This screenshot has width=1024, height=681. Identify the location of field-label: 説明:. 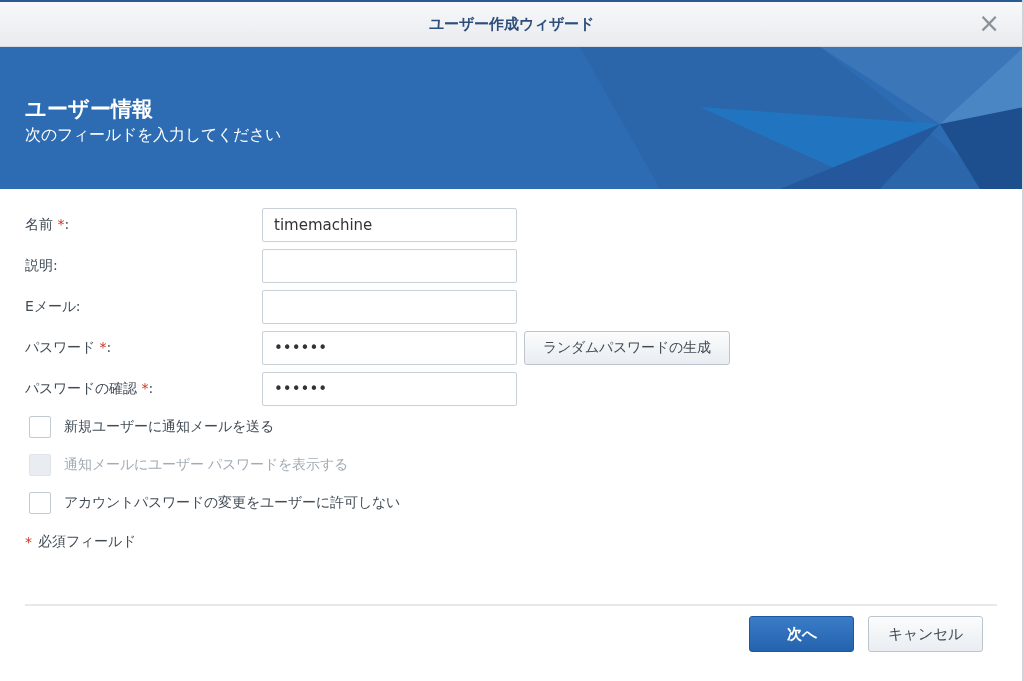
(42, 266).